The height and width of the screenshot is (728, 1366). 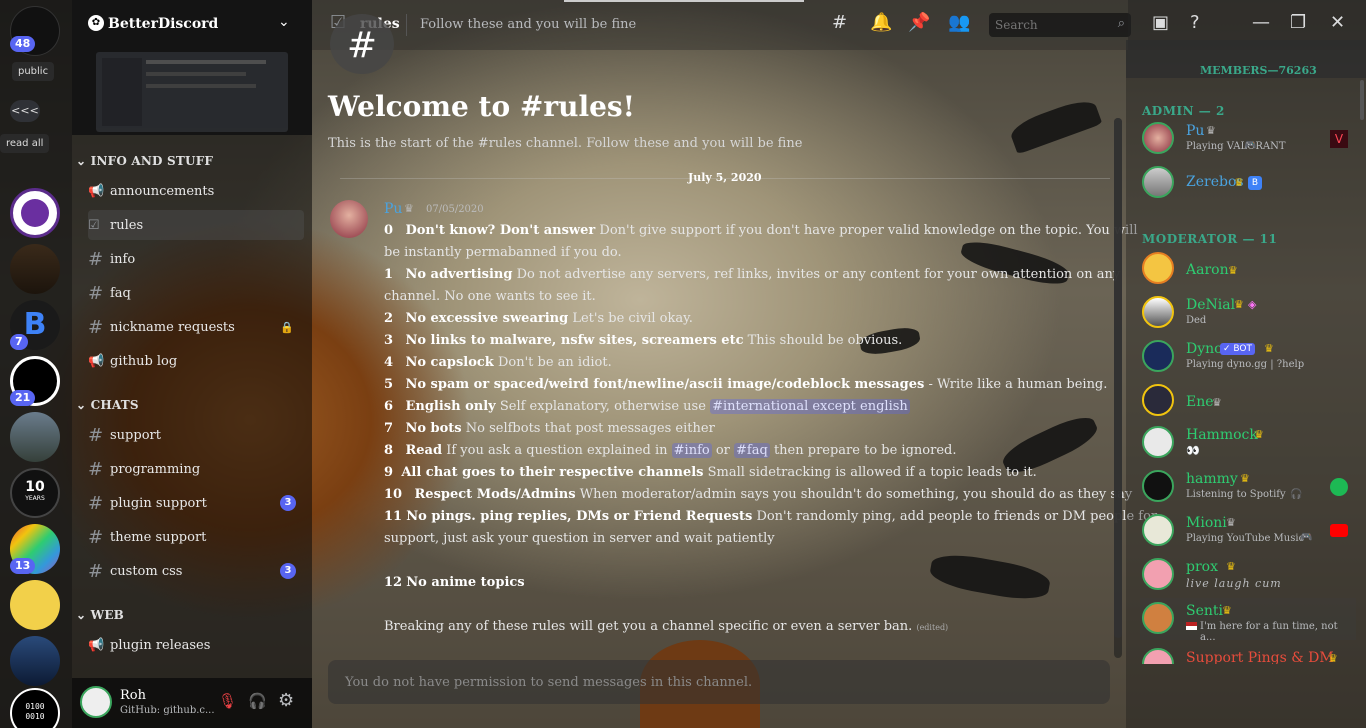 I want to click on pin-icon: 📌, so click(x=919, y=22).